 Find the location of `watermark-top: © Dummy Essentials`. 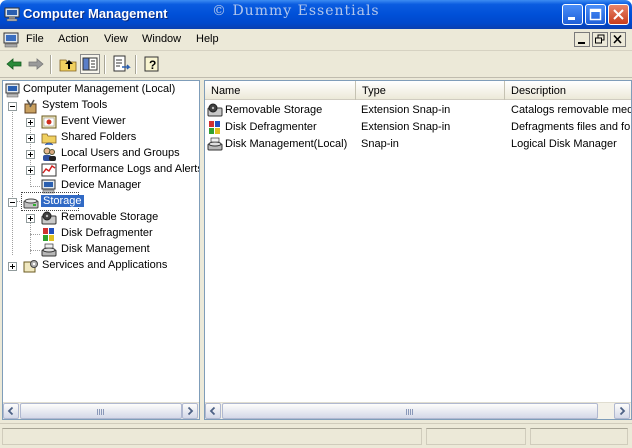

watermark-top: © Dummy Essentials is located at coordinates (296, 11).